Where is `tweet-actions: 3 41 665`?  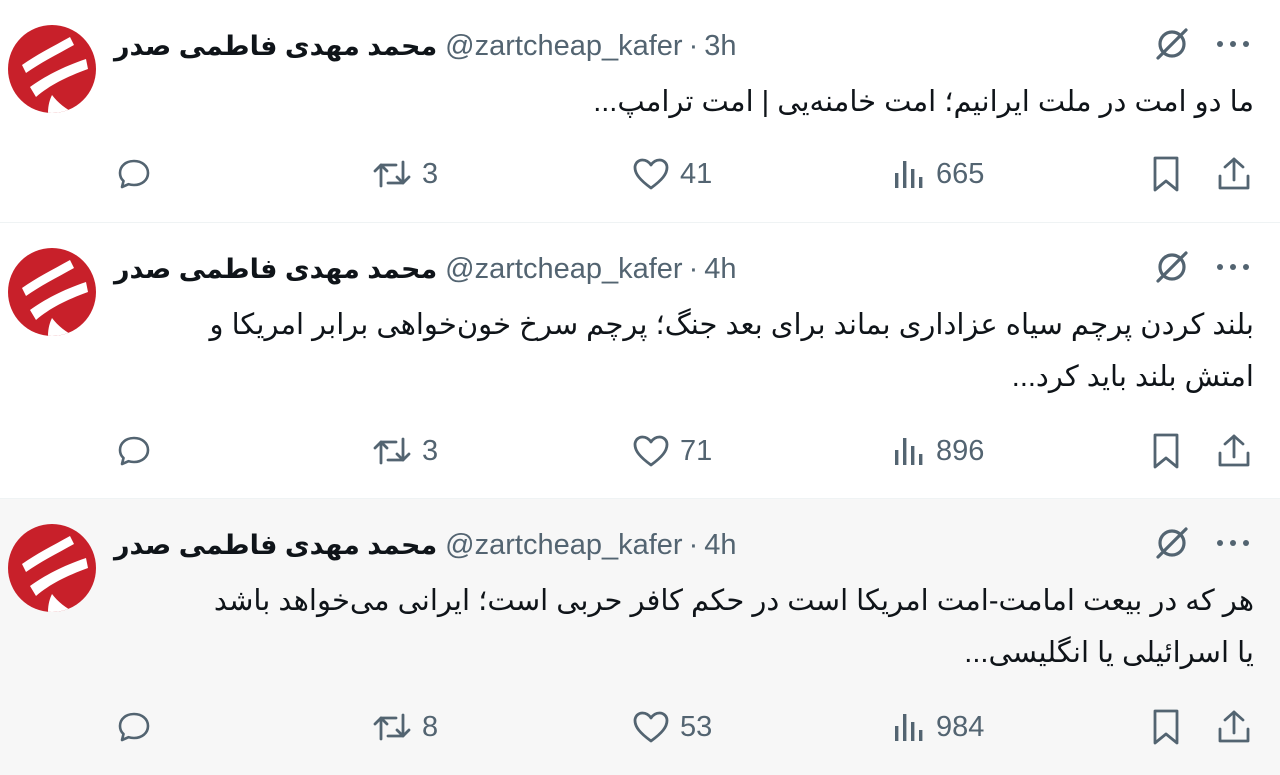
tweet-actions: 3 41 665 is located at coordinates (640, 174).